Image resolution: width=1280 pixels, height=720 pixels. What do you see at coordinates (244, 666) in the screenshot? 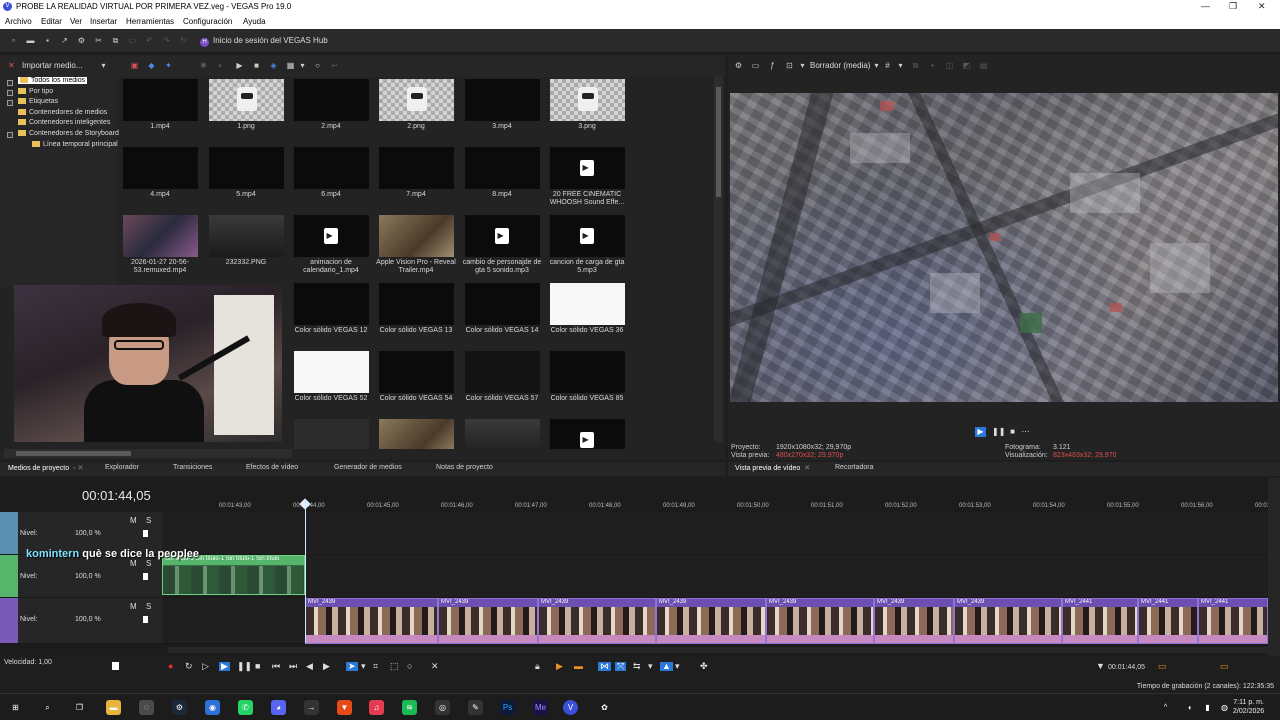
I see `pause-icon: ❚❚` at bounding box center [244, 666].